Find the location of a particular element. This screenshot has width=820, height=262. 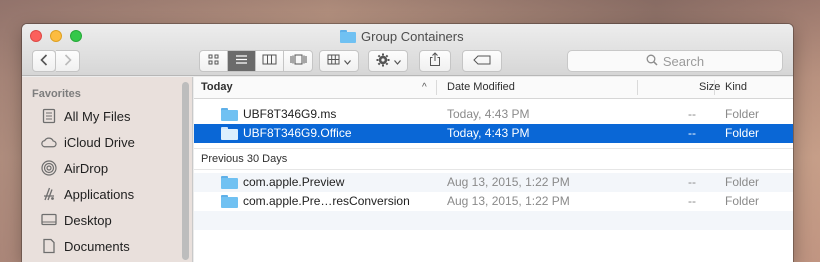

list-view-button is located at coordinates (242, 61).